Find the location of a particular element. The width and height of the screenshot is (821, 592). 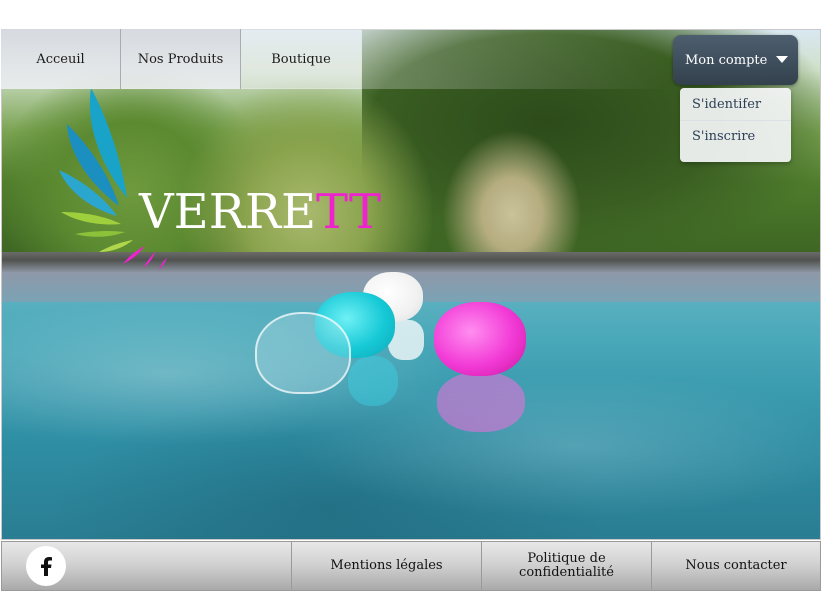

nav-item-produits: Nos Produits is located at coordinates (181, 59).